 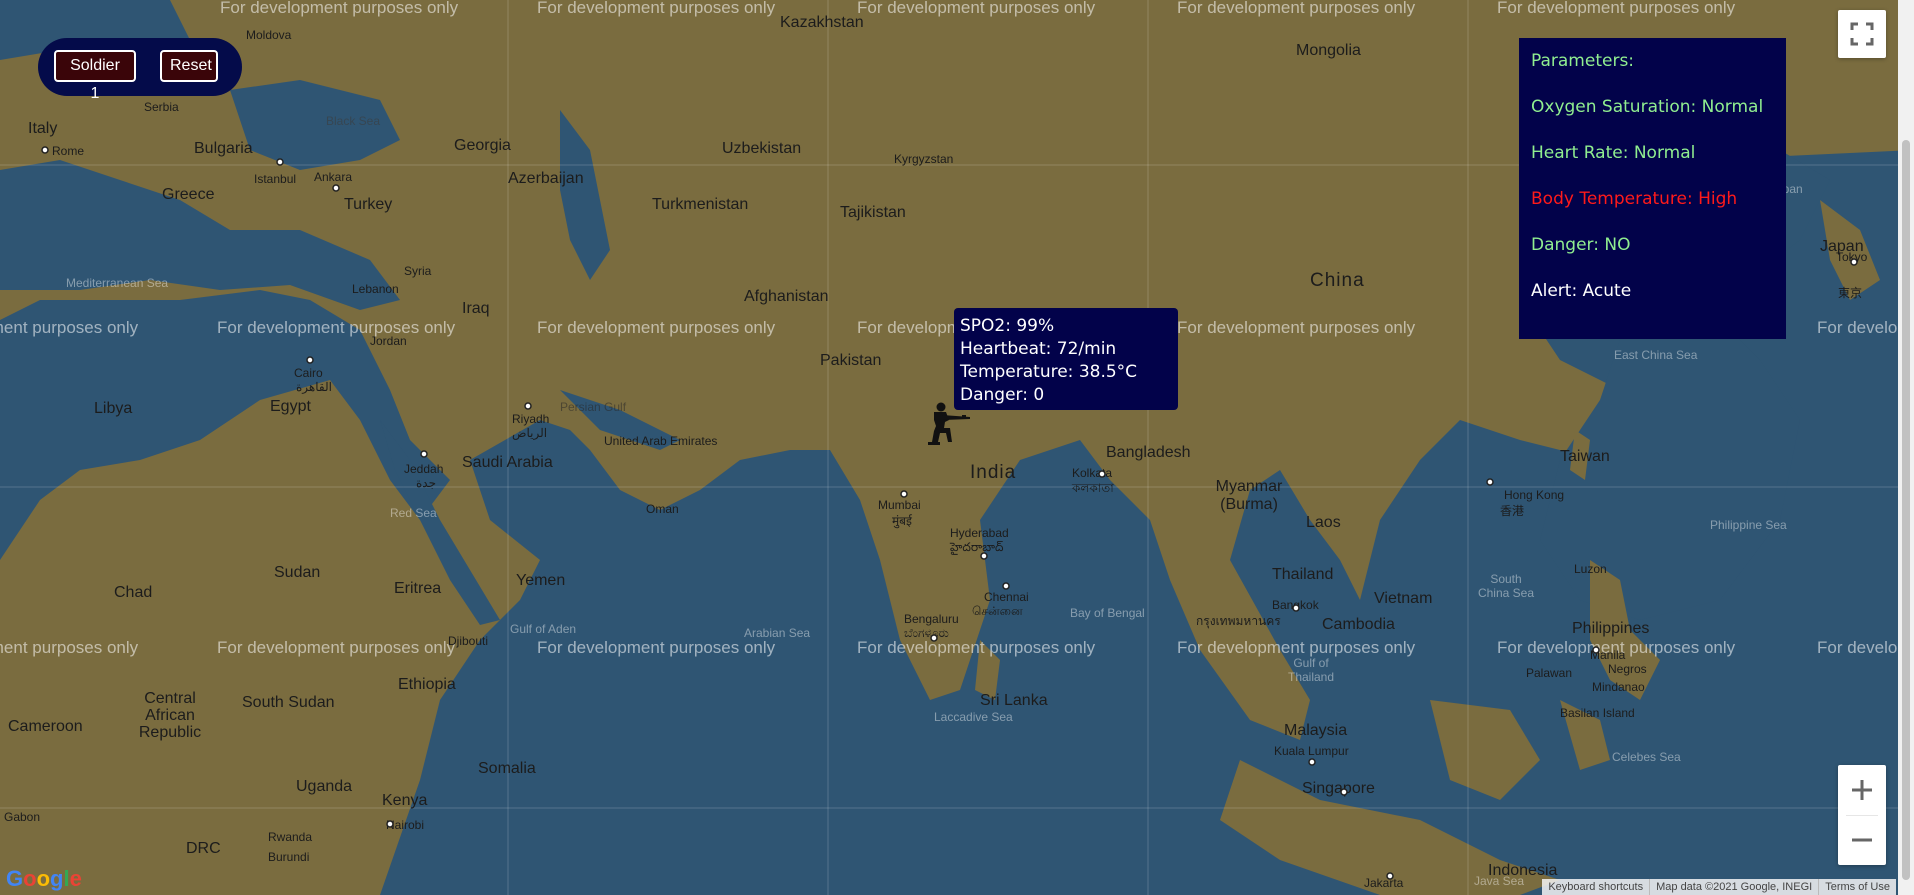 What do you see at coordinates (1583, 61) in the screenshot?
I see `parameters-title: Parameters:` at bounding box center [1583, 61].